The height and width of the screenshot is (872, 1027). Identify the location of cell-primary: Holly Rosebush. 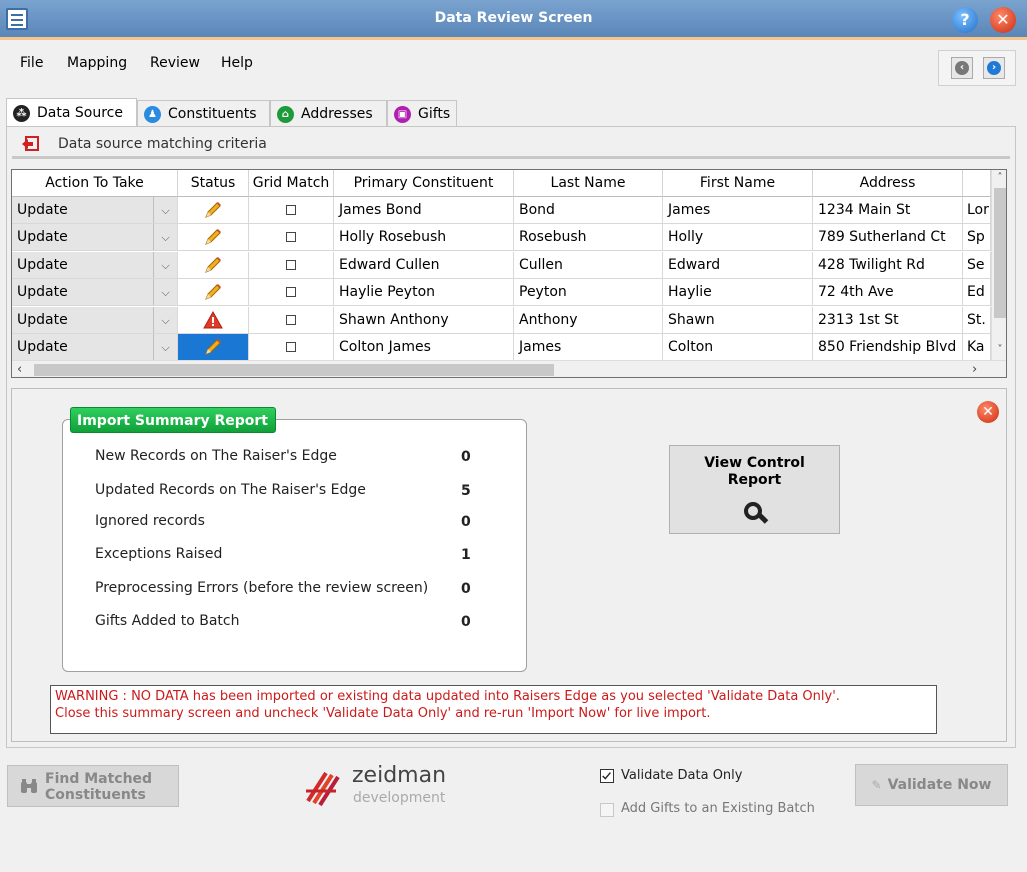
(424, 238).